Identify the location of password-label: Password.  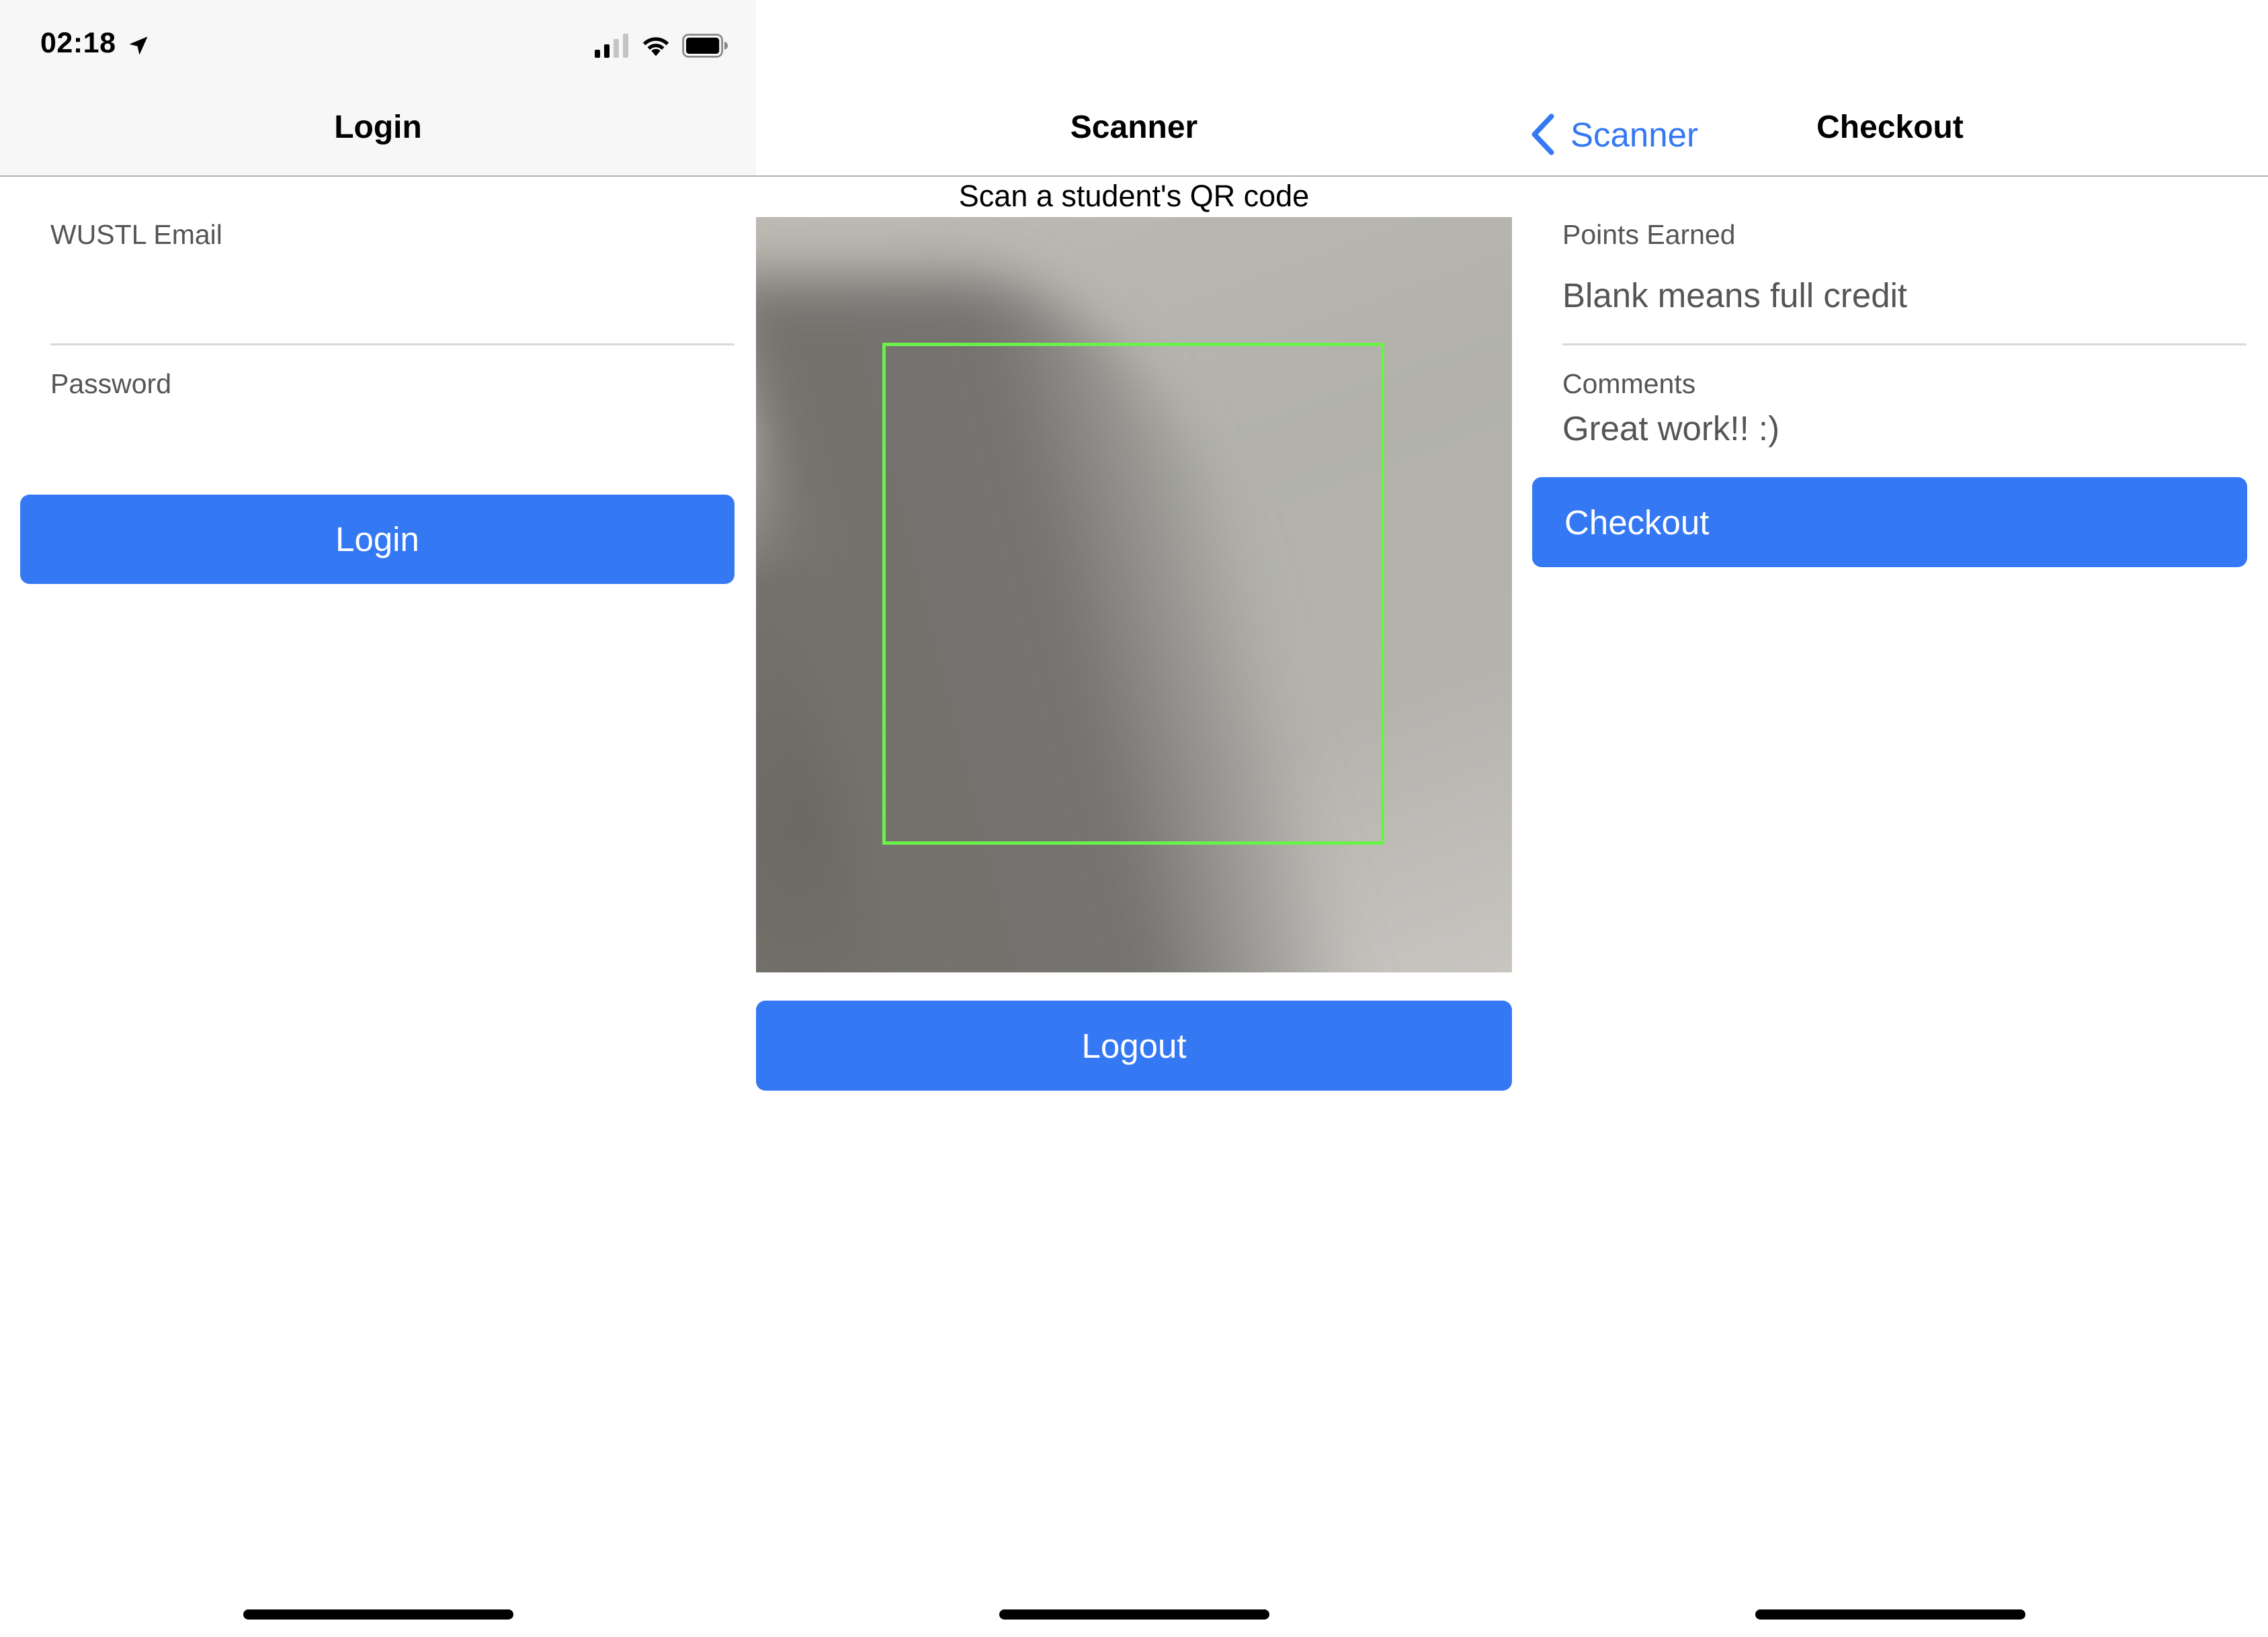
(111, 383).